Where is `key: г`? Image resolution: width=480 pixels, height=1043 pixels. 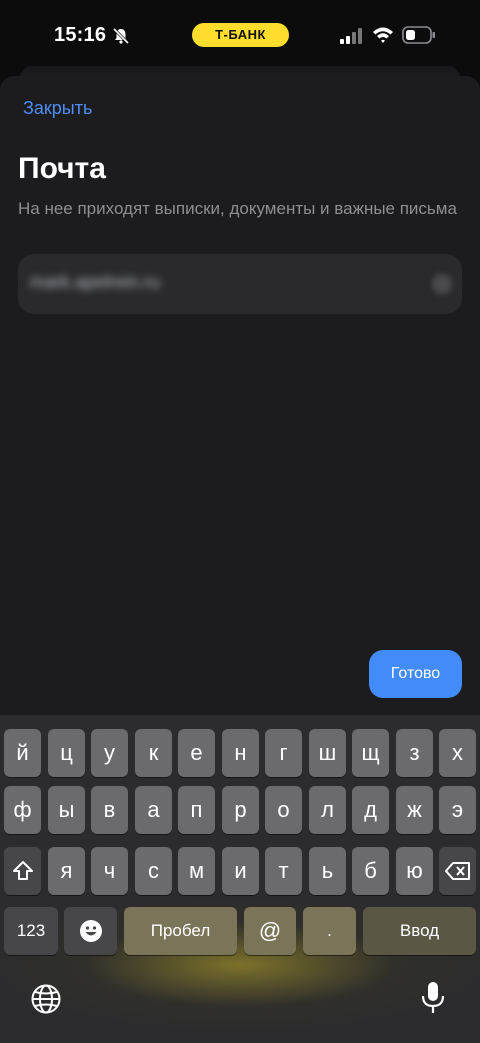 key: г is located at coordinates (283, 753).